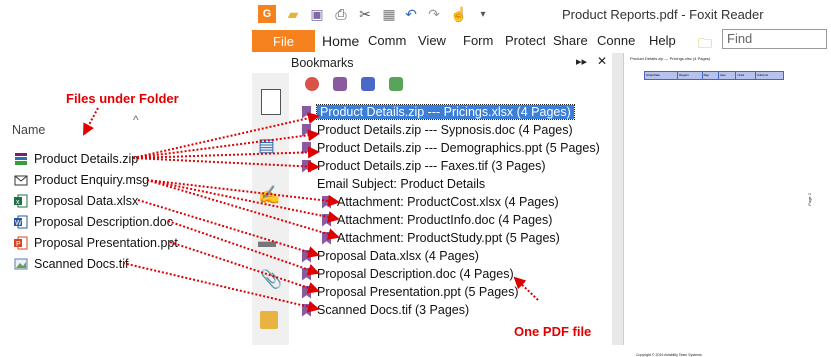 The width and height of the screenshot is (831, 357). I want to click on signature-icon: ✍, so click(269, 195).